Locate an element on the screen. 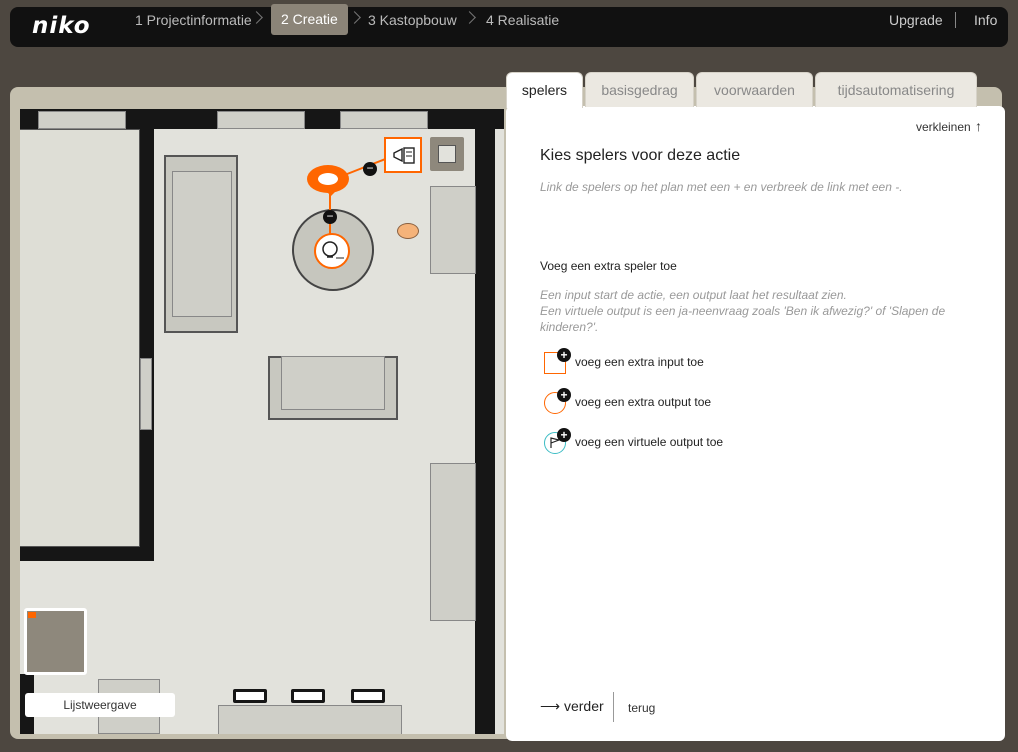 Image resolution: width=1018 pixels, height=752 pixels. add-virtual-output-button: + voeg een virtuele output toe is located at coordinates (650, 442).